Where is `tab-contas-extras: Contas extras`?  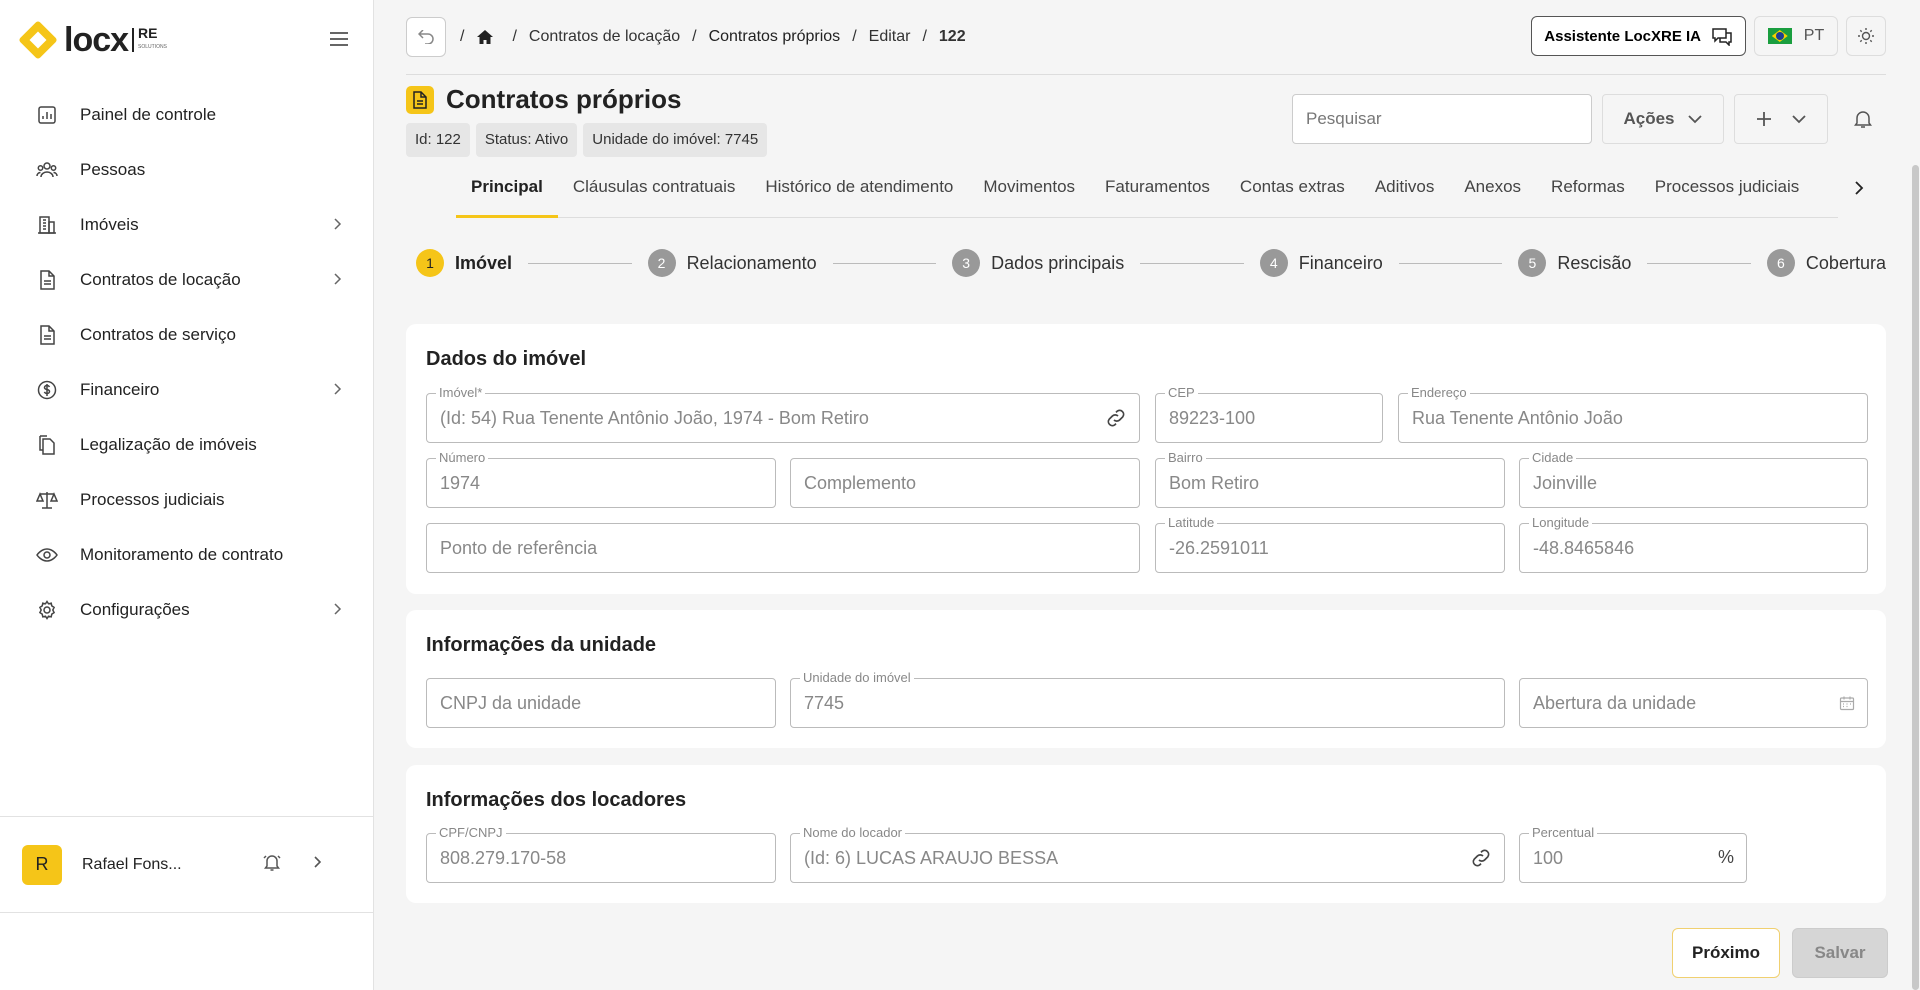
tab-contas-extras: Contas extras is located at coordinates (1292, 193).